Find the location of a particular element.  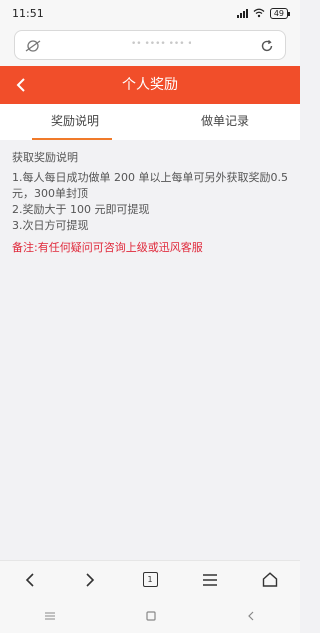

menu-button is located at coordinates (210, 580).